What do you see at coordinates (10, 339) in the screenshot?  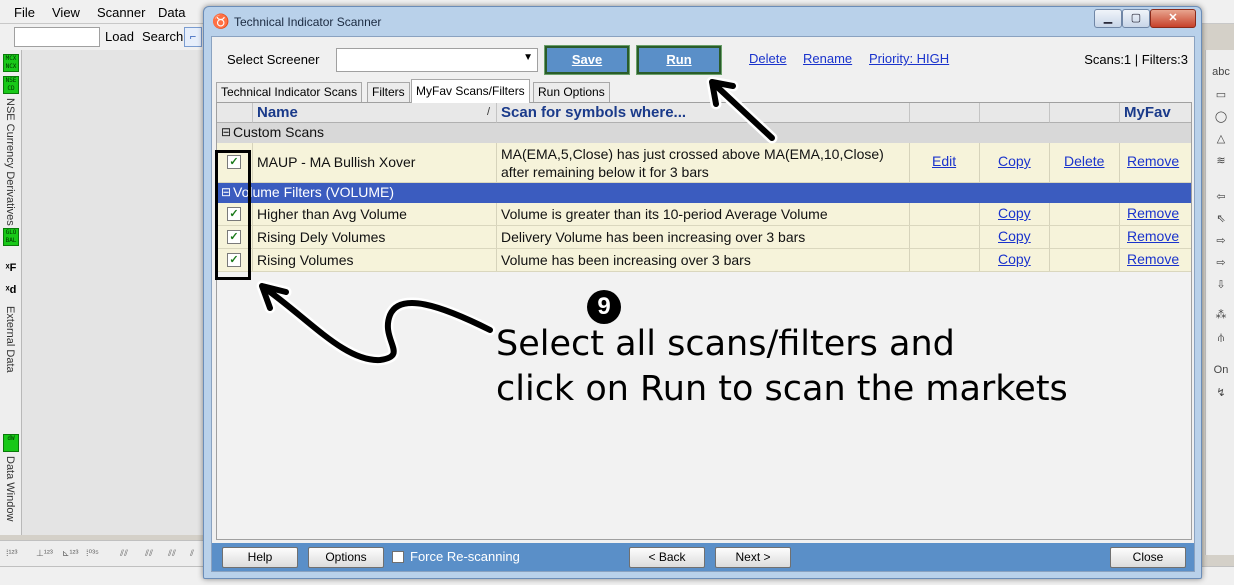 I see `external-data-label: External Data` at bounding box center [10, 339].